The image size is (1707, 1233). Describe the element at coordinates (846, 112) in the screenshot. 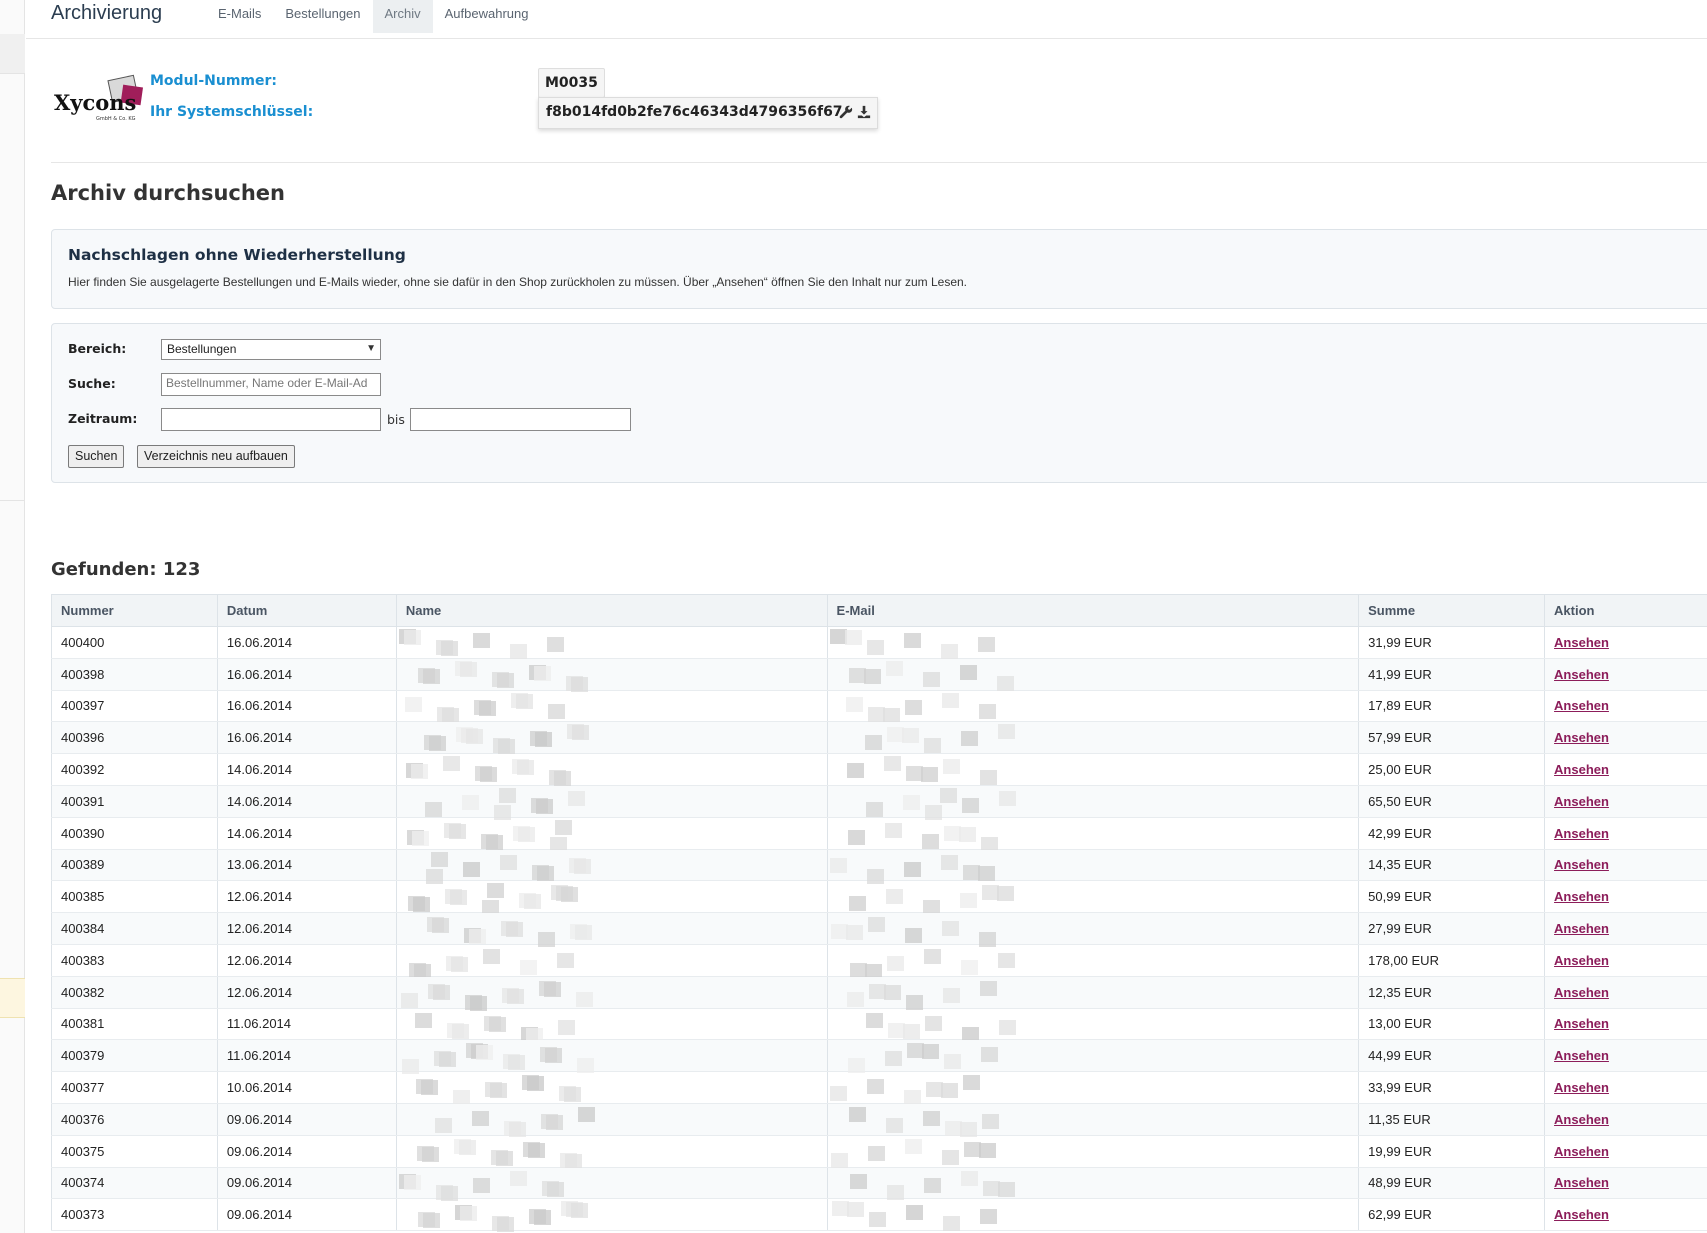

I see `wrench-icon` at that location.